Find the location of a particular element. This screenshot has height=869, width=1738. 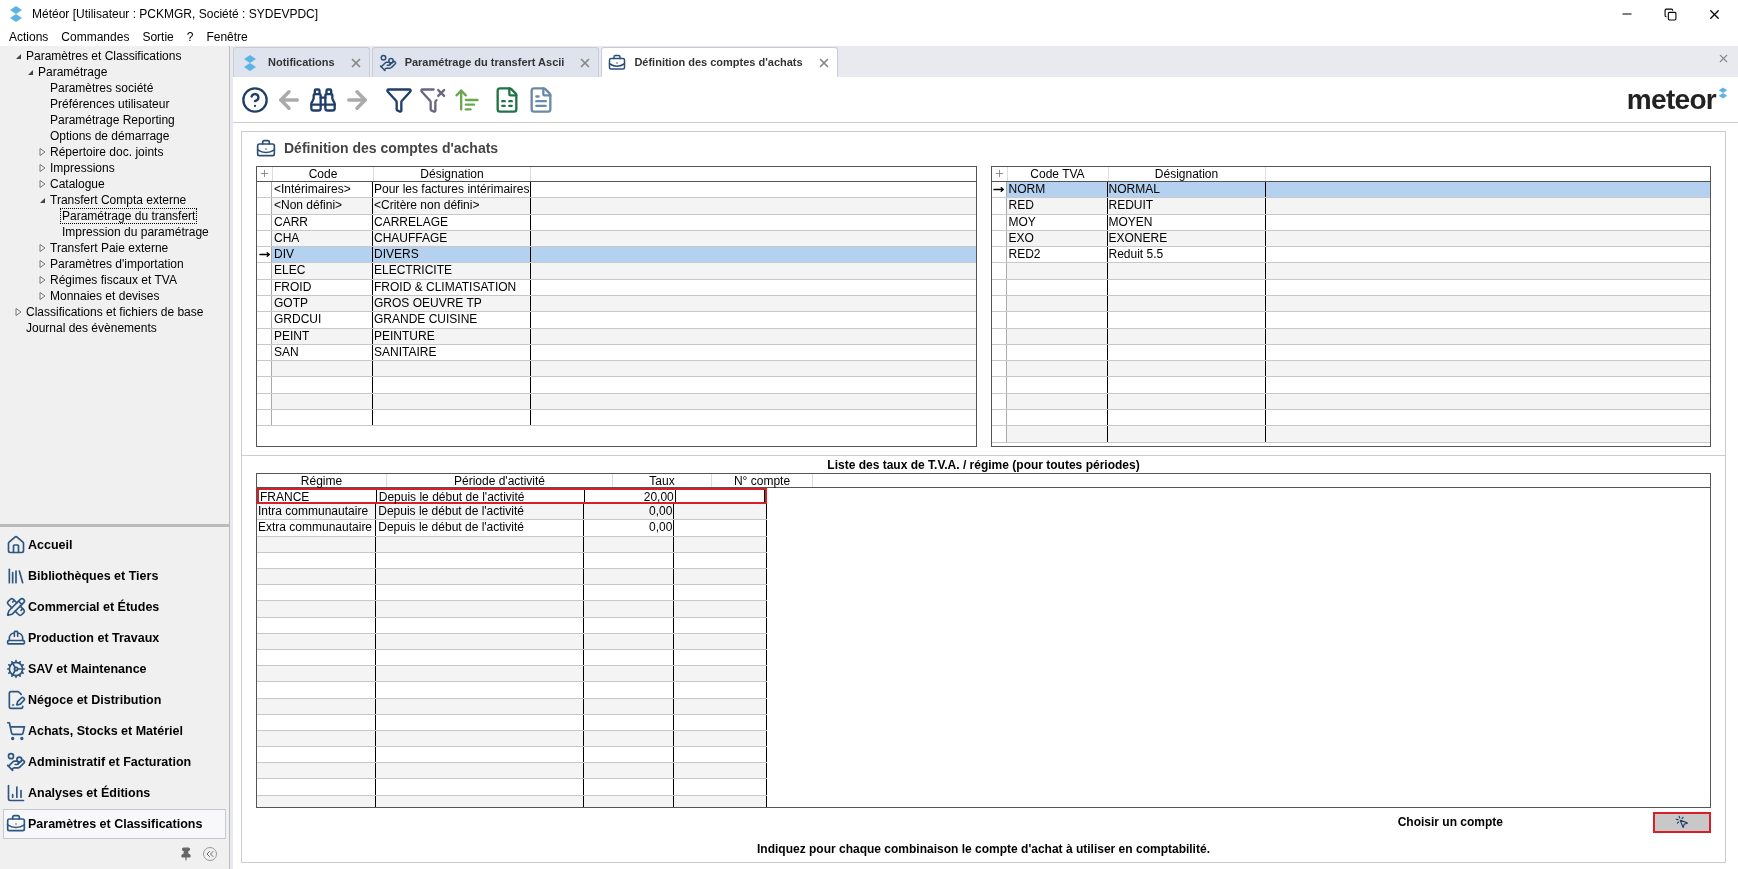

tree-item: Paramètres société is located at coordinates (102, 88).